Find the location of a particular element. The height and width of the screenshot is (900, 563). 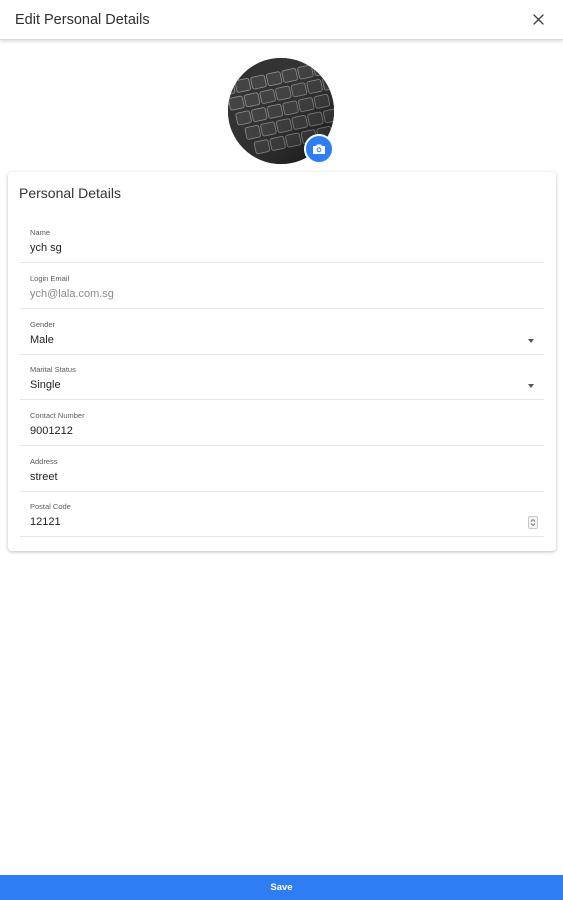

close-button is located at coordinates (538, 20).